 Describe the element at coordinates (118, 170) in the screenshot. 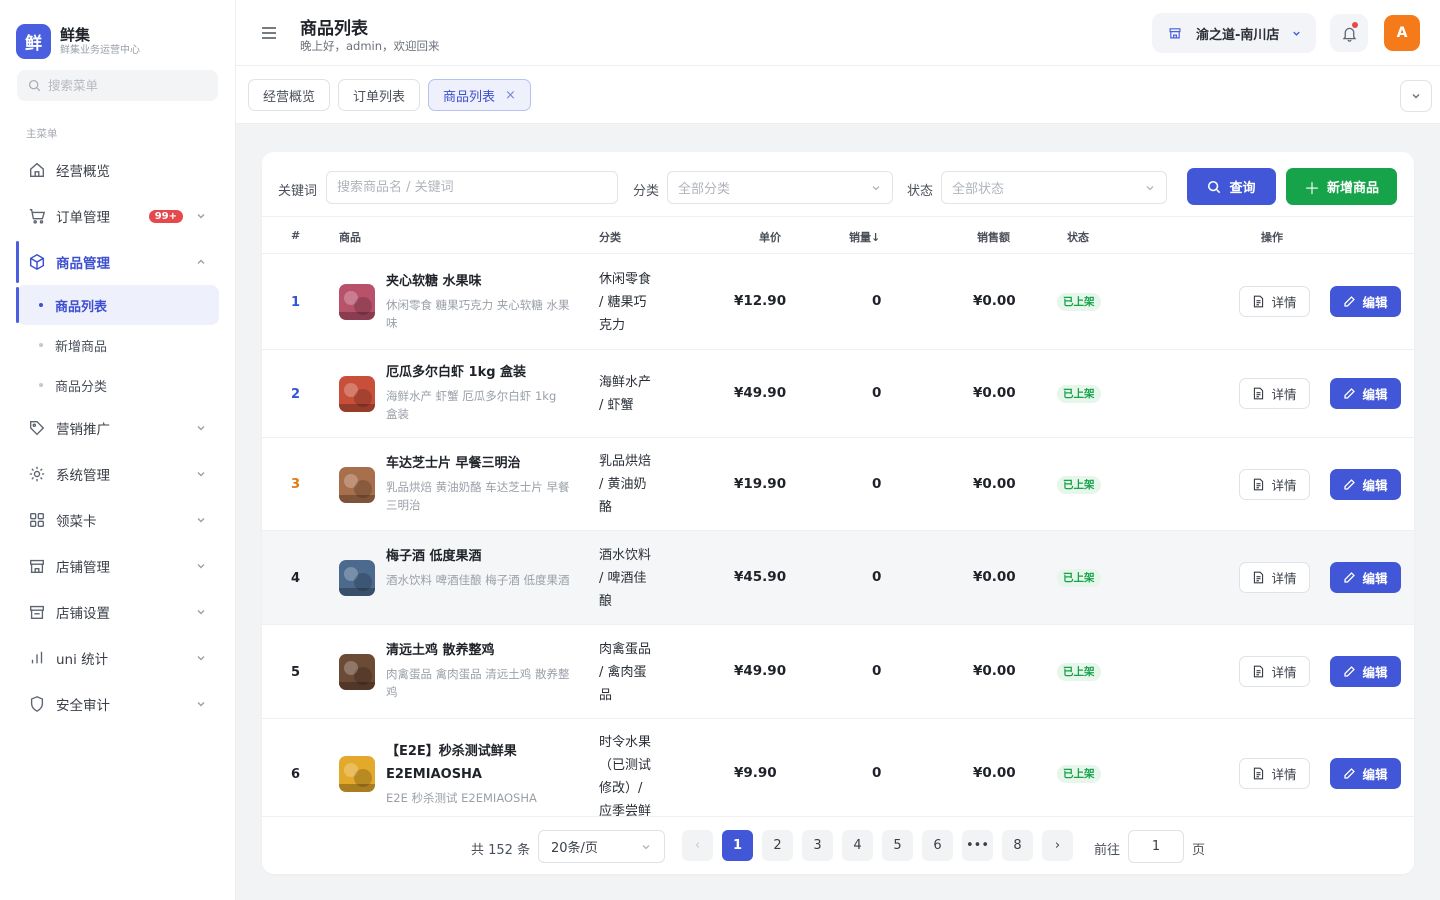

I see `sidebar-item-overview: 经营概览` at that location.